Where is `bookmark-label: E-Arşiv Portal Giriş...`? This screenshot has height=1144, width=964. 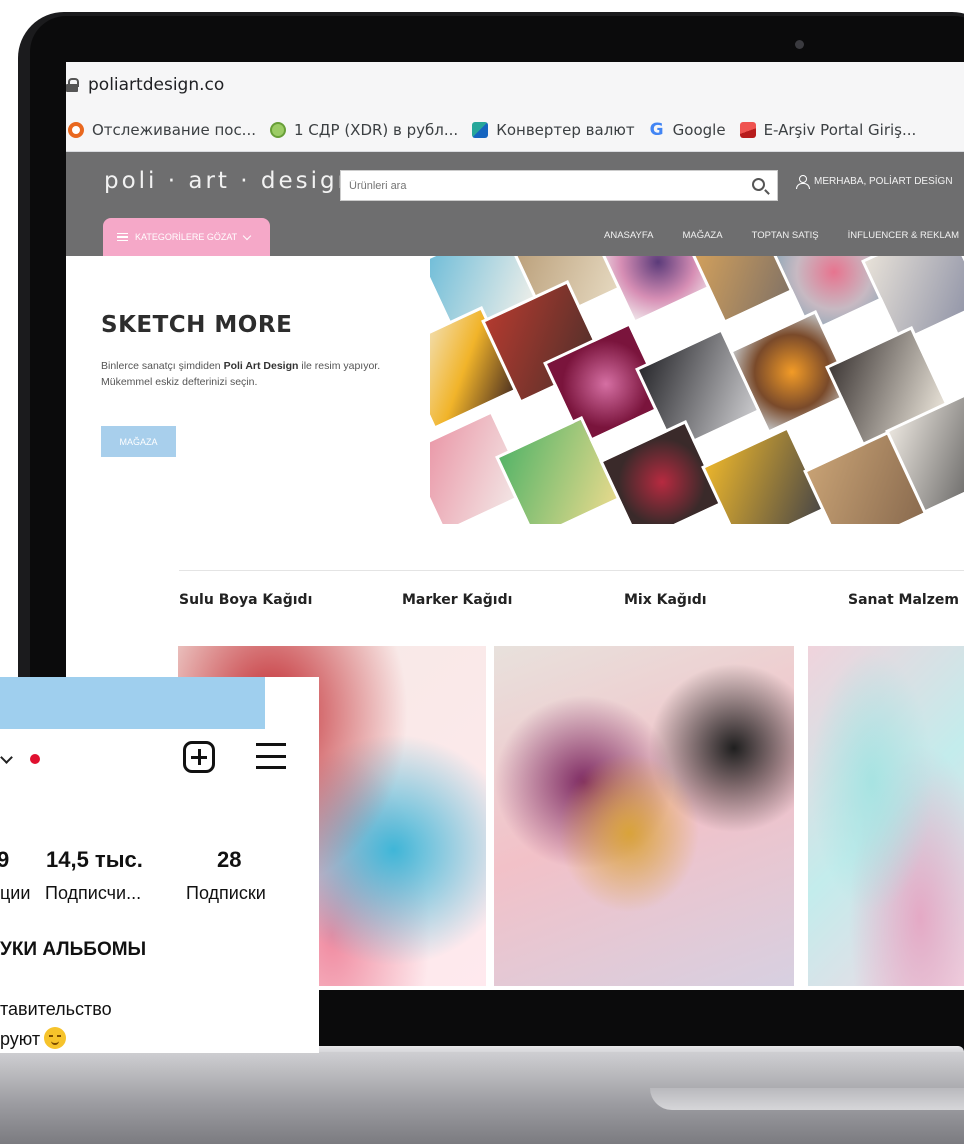
bookmark-label: E-Arşiv Portal Giriş... is located at coordinates (840, 129).